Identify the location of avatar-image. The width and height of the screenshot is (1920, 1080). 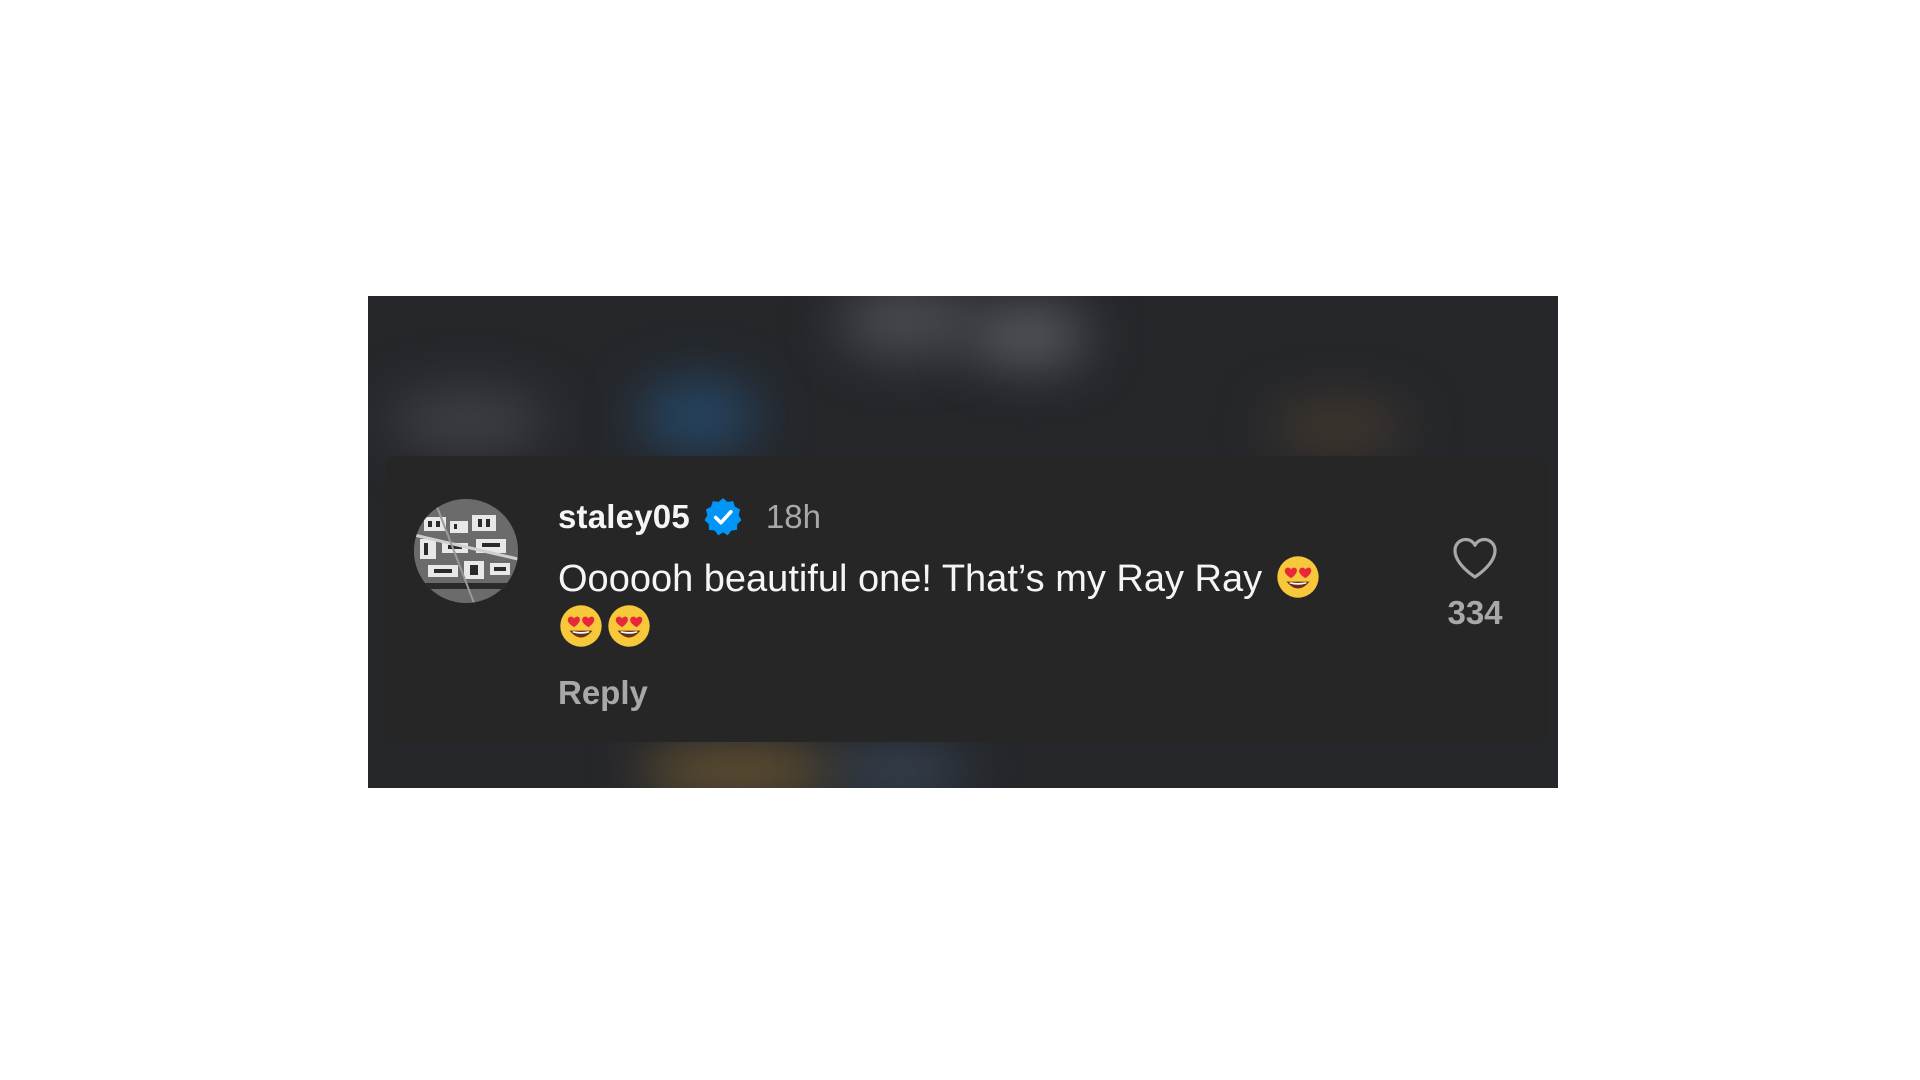
(466, 551).